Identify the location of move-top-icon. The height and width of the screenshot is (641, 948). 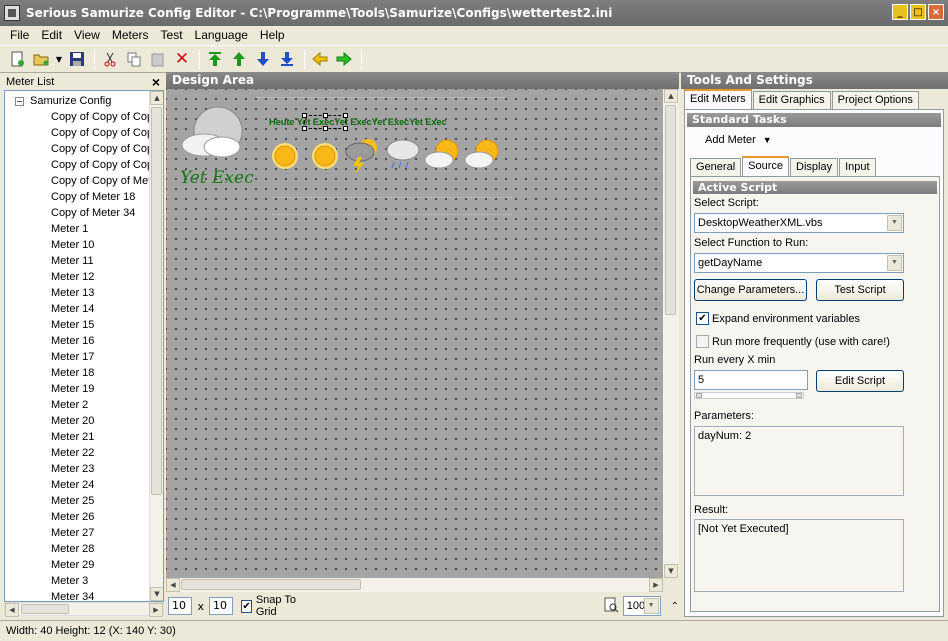
(215, 59).